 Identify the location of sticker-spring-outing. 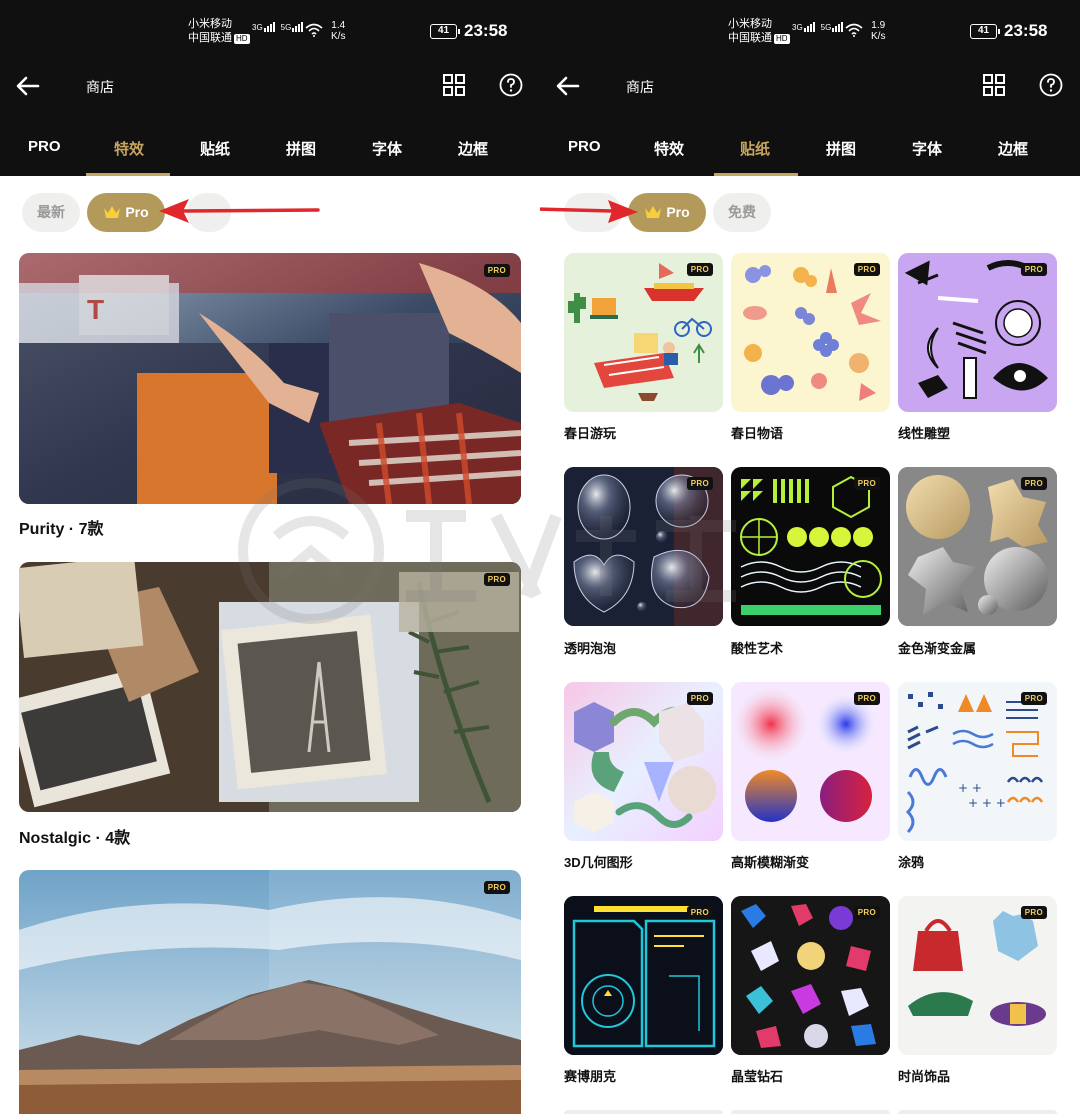
(640, 332).